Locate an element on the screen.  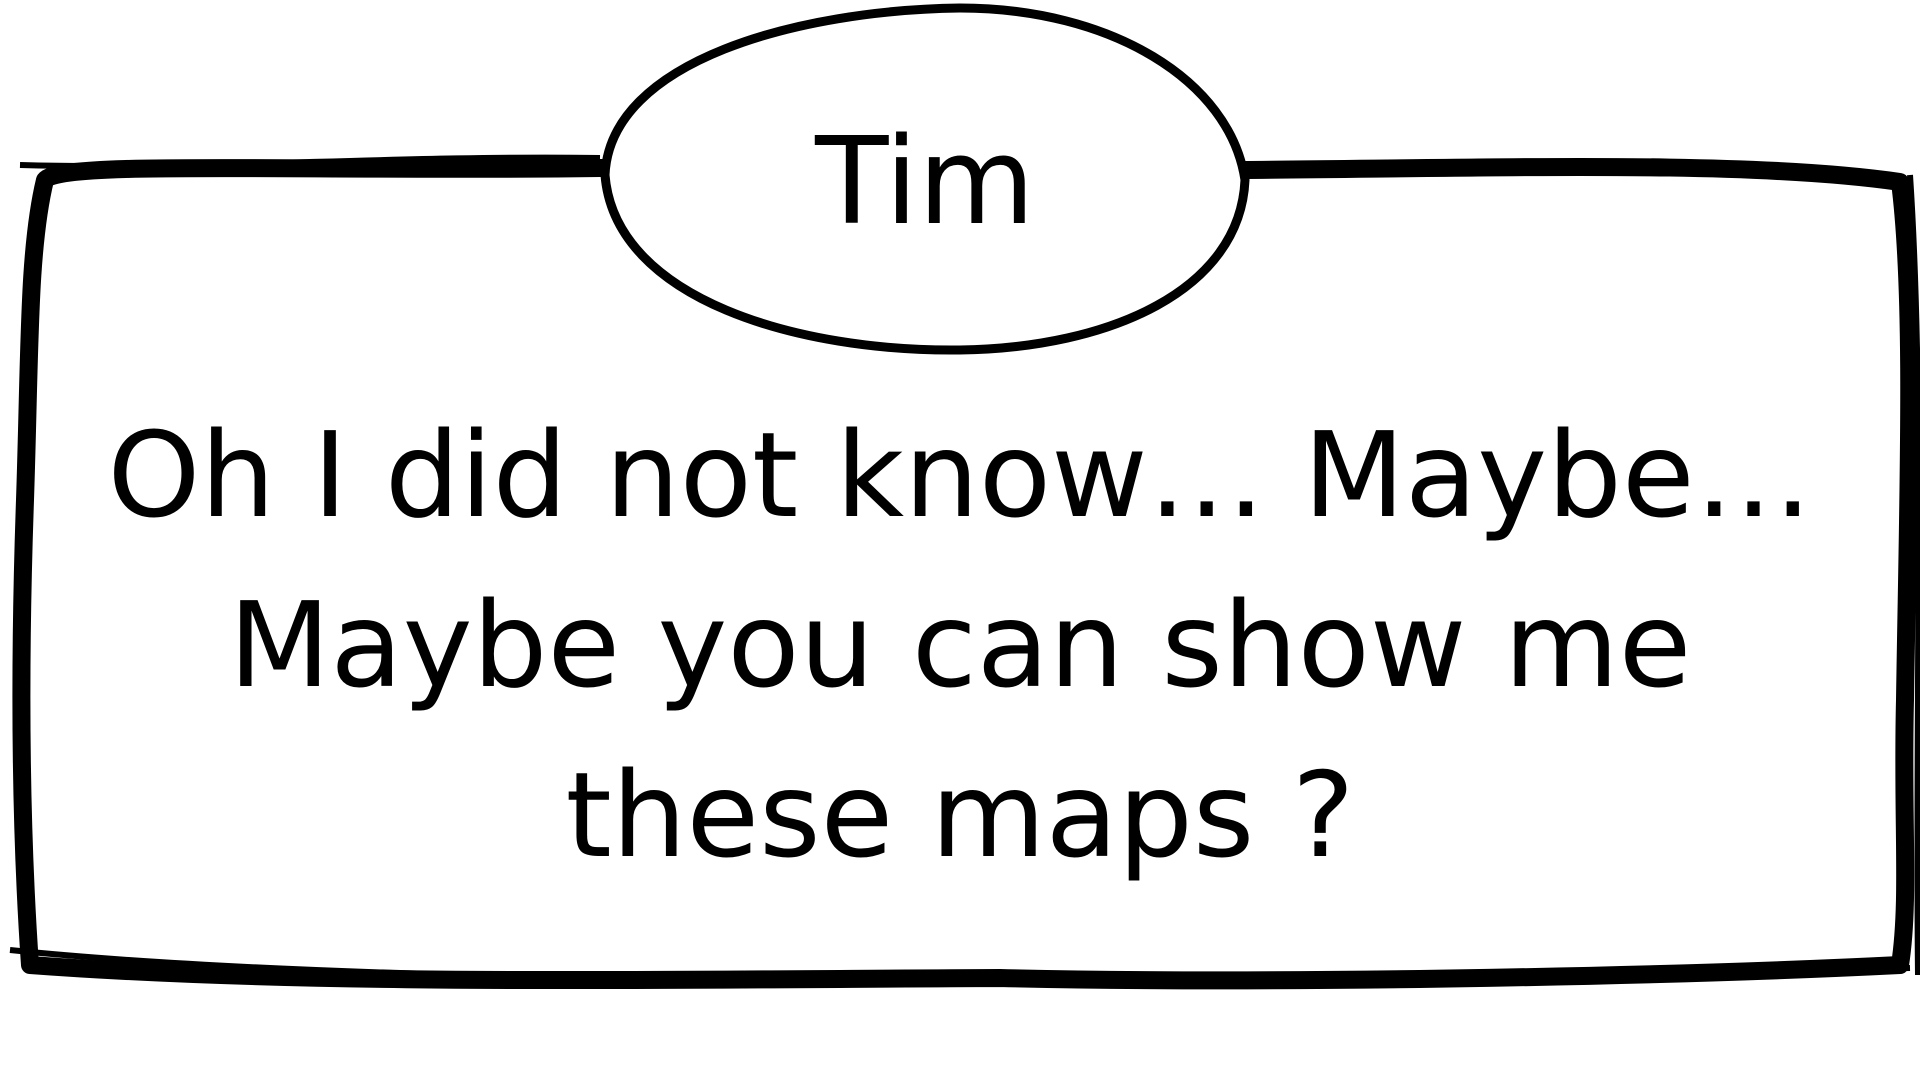
speaker-name: Tim is located at coordinates (925, 182).